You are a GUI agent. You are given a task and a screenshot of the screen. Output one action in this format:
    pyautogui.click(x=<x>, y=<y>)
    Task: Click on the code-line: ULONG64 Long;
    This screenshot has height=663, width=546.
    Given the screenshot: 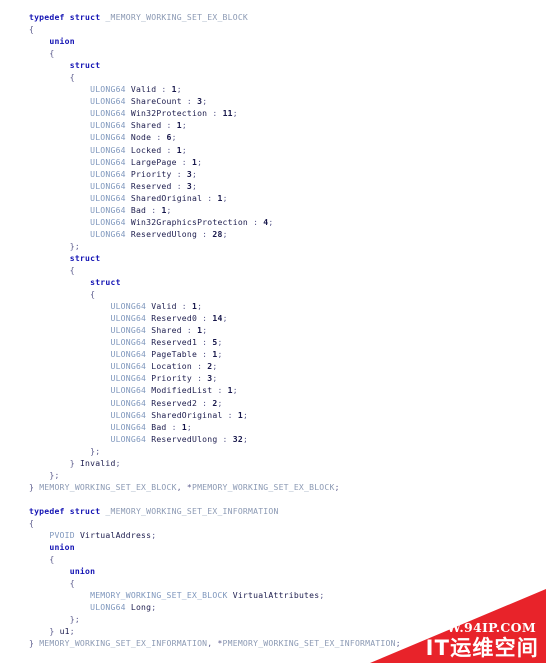 What is the action you would take?
    pyautogui.click(x=273, y=607)
    